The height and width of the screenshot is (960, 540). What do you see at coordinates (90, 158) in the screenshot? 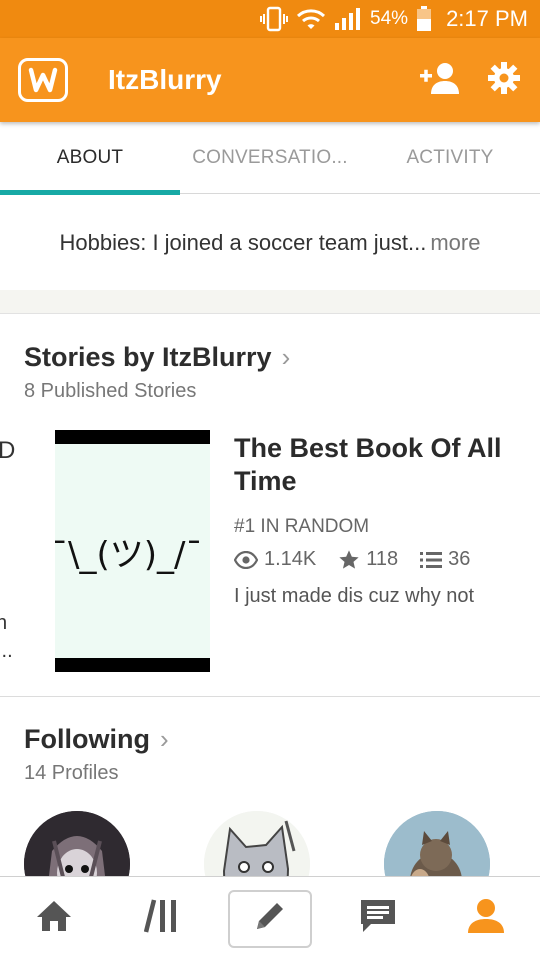
I see `tab-about: ABOUT` at bounding box center [90, 158].